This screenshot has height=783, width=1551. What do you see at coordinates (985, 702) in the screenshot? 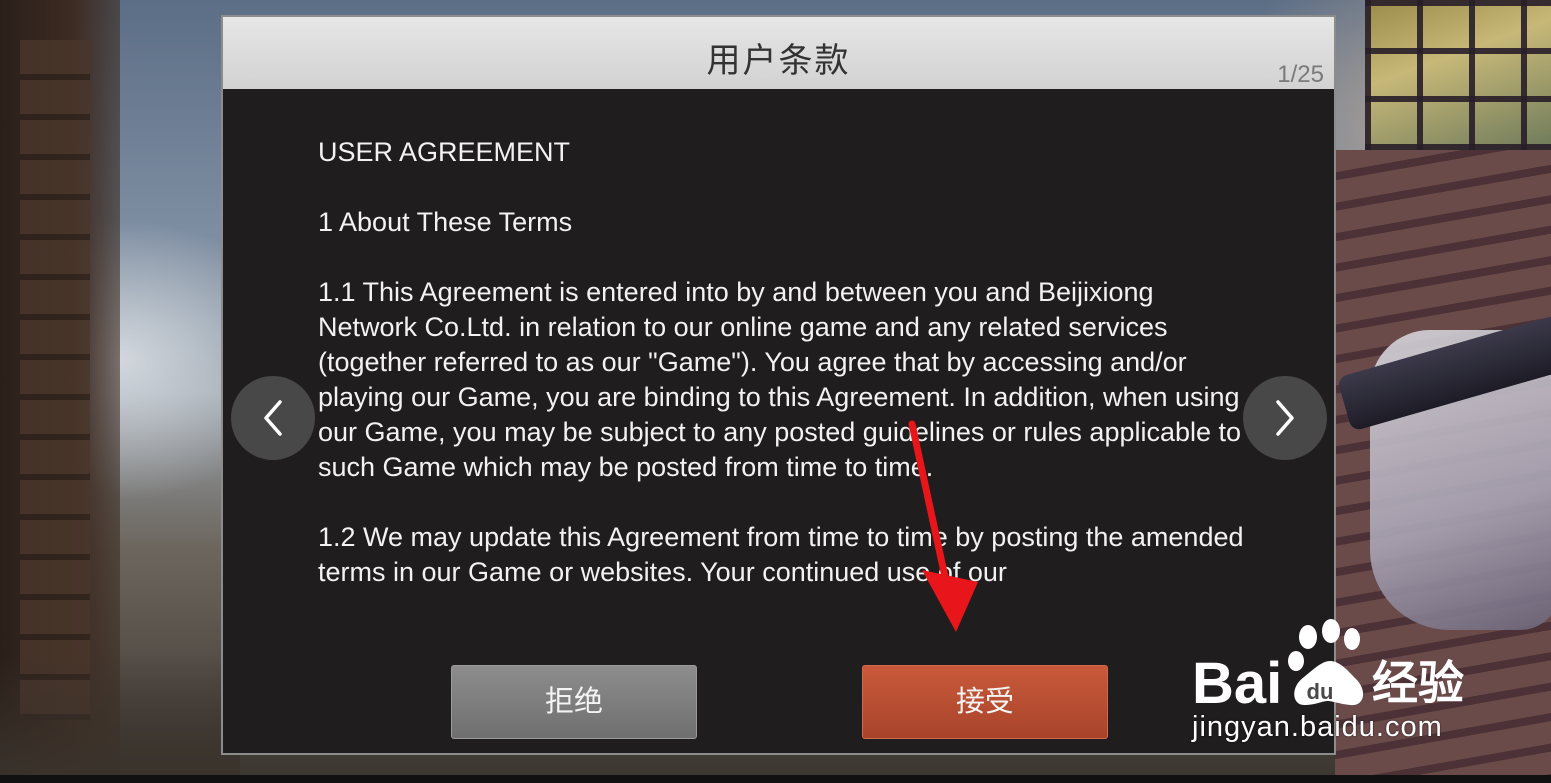
I see `accept-button: 接受` at bounding box center [985, 702].